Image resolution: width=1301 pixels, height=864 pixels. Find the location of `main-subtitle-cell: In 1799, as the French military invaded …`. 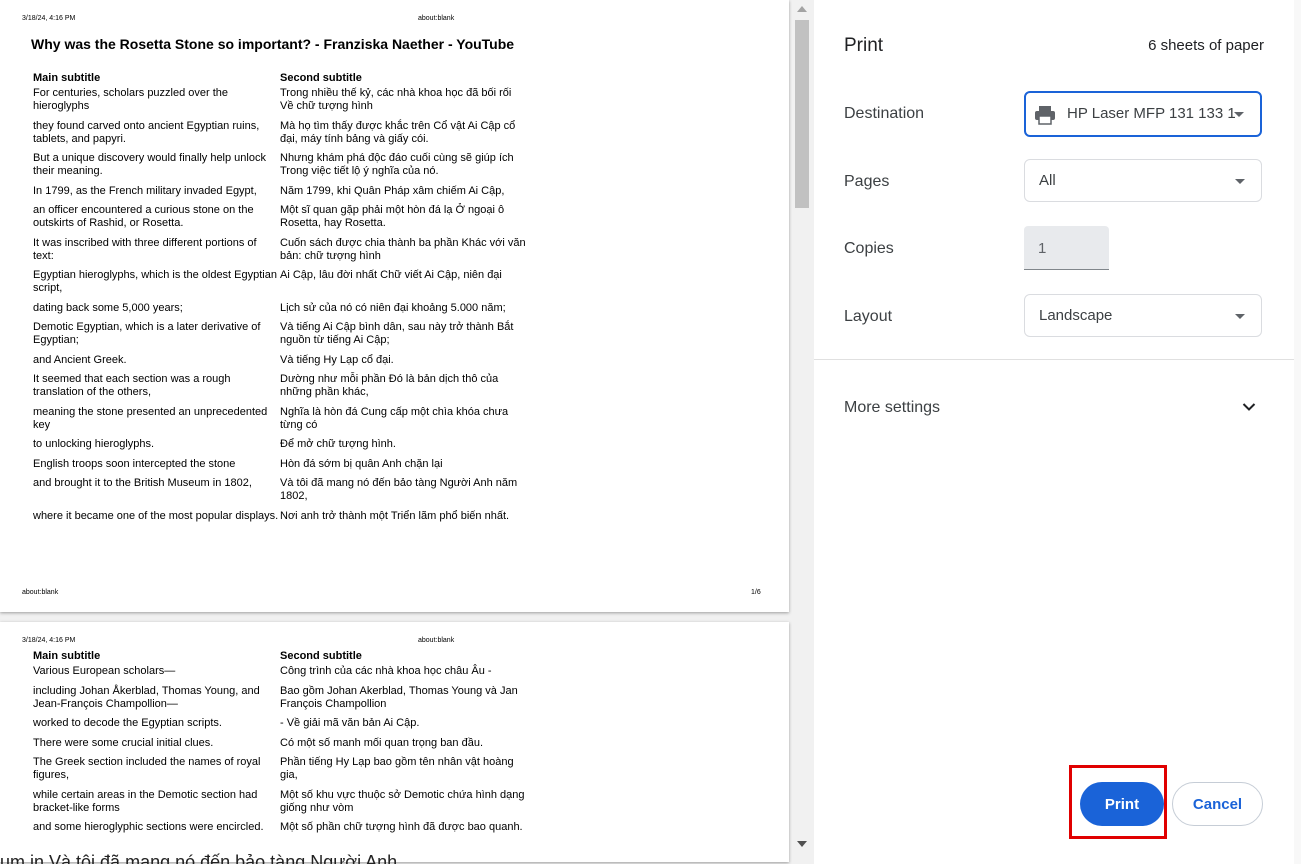

main-subtitle-cell: In 1799, as the French military invaded … is located at coordinates (145, 190).